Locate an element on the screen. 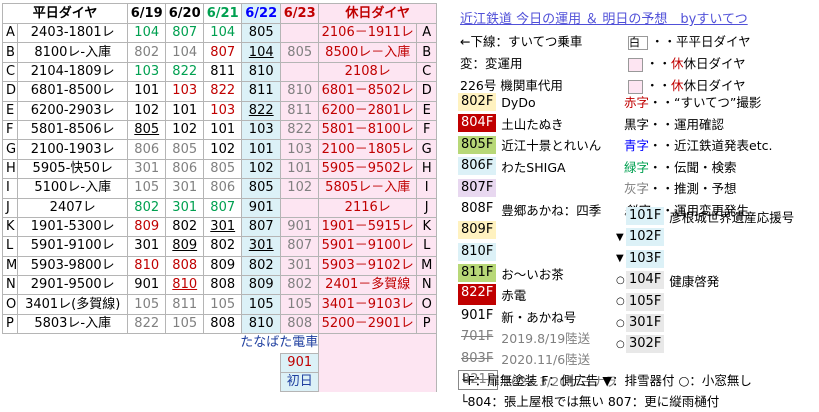 The width and height of the screenshot is (819, 412). assignment-cell: 806 is located at coordinates (185, 169).